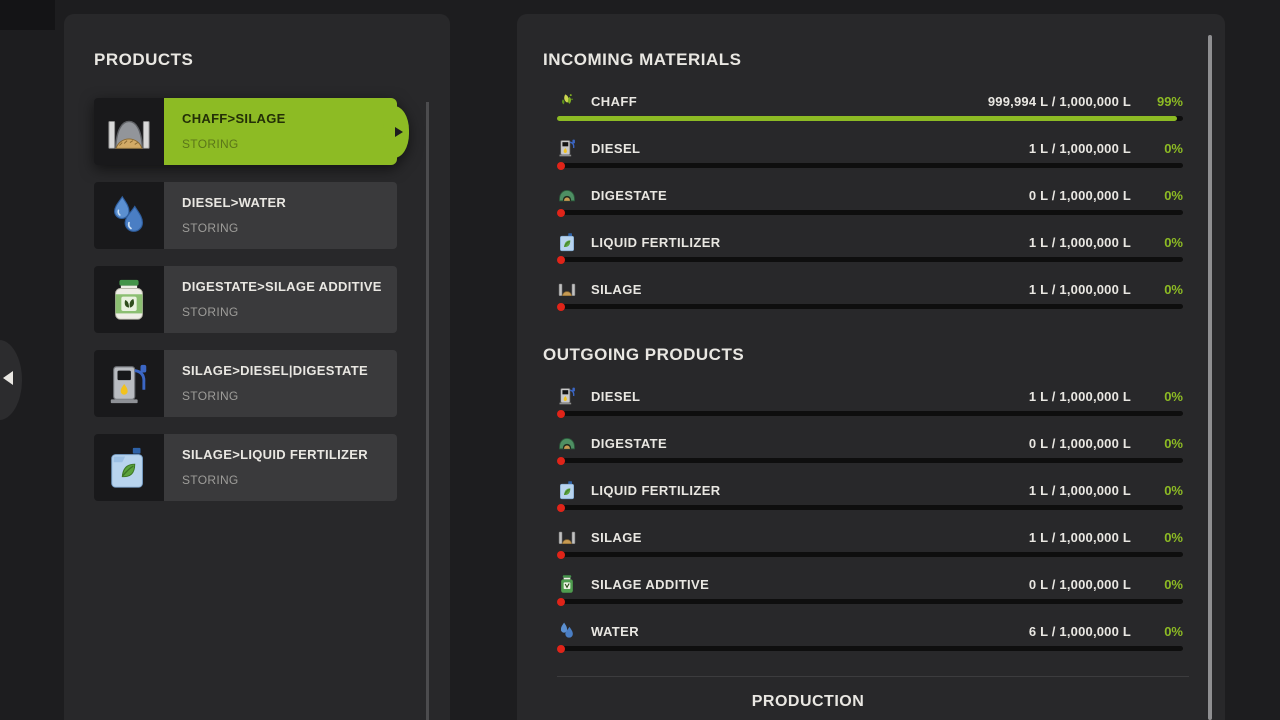 The width and height of the screenshot is (1280, 720). I want to click on outgoing-row-diesel: DIESEL 1 L / 1,000,000 L 0%, so click(870, 406).